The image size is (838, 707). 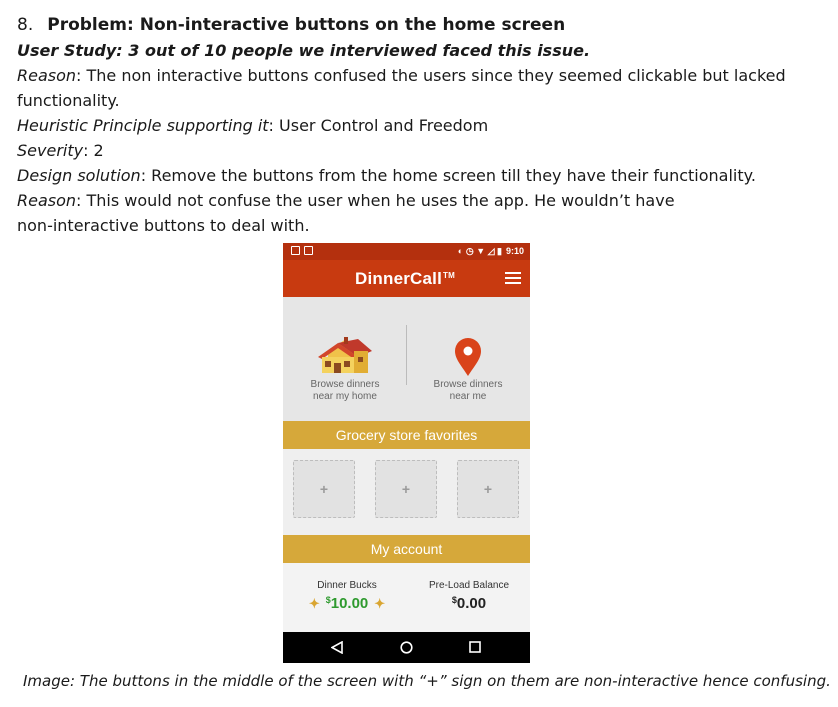 I want to click on favorites-tiles: + + +, so click(x=406, y=492).